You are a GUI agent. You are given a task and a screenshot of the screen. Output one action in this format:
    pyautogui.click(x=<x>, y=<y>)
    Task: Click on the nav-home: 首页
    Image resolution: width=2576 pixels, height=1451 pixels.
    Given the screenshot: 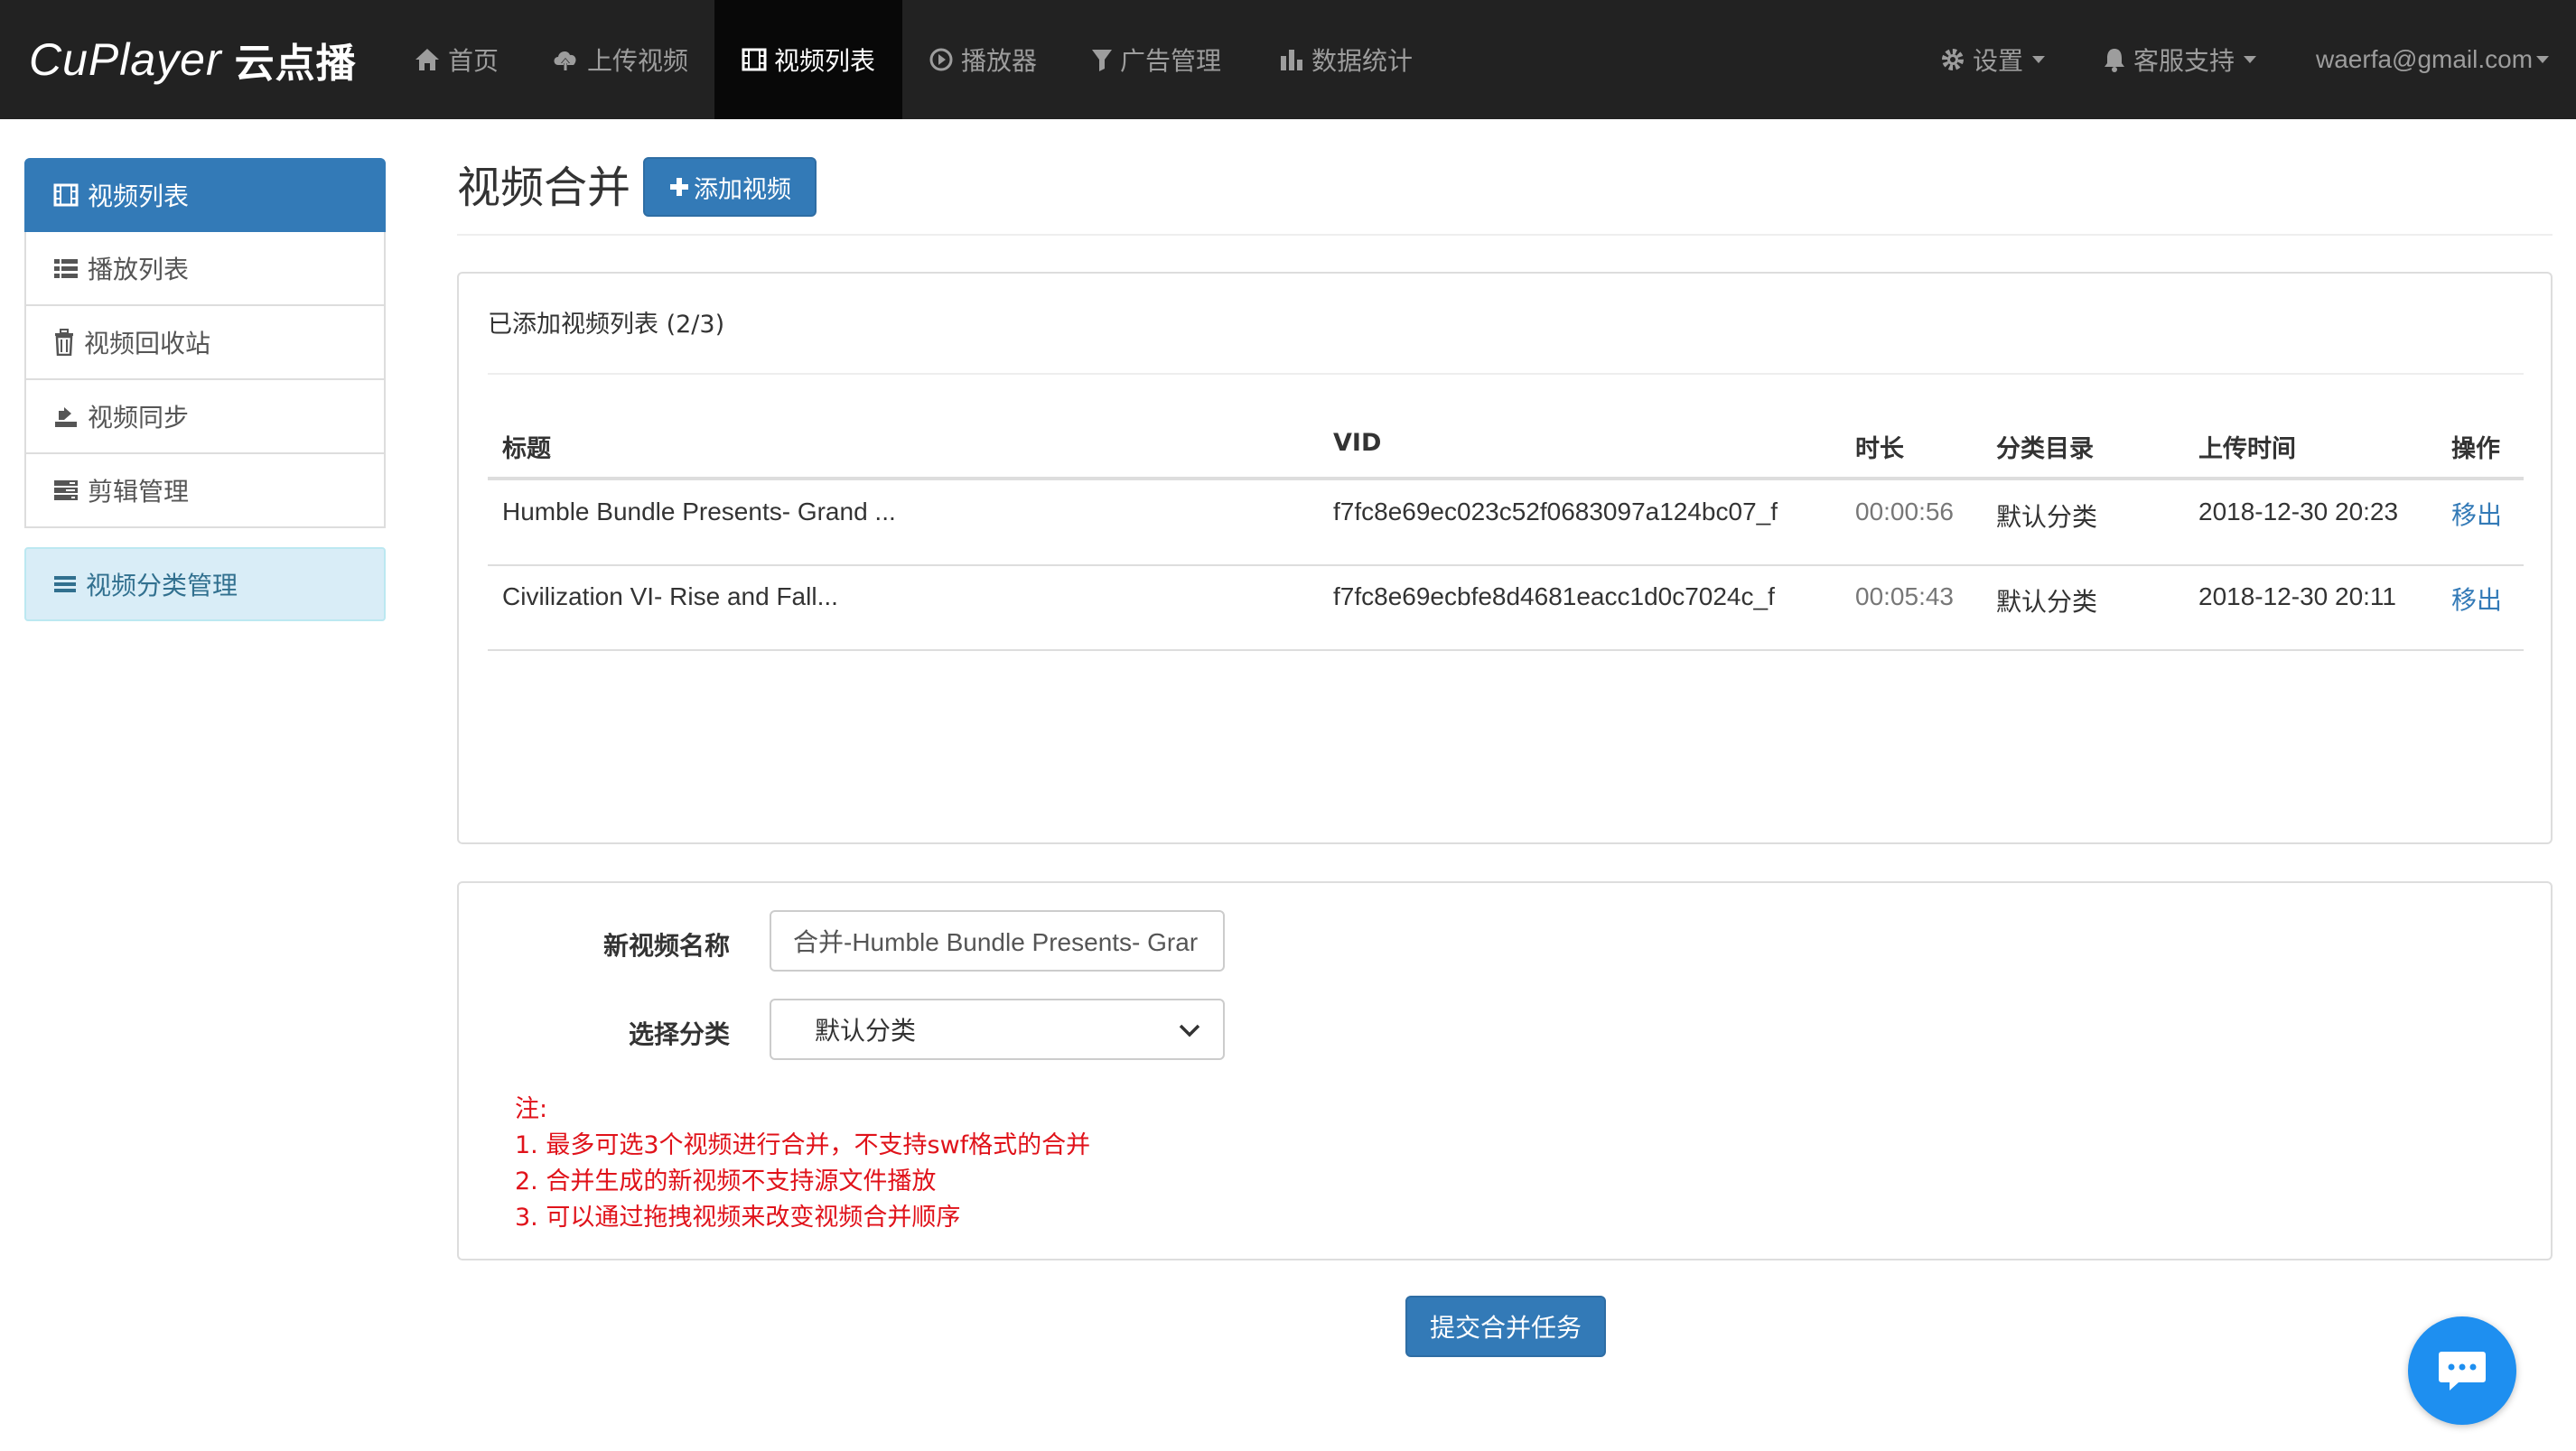 What is the action you would take?
    pyautogui.click(x=457, y=59)
    